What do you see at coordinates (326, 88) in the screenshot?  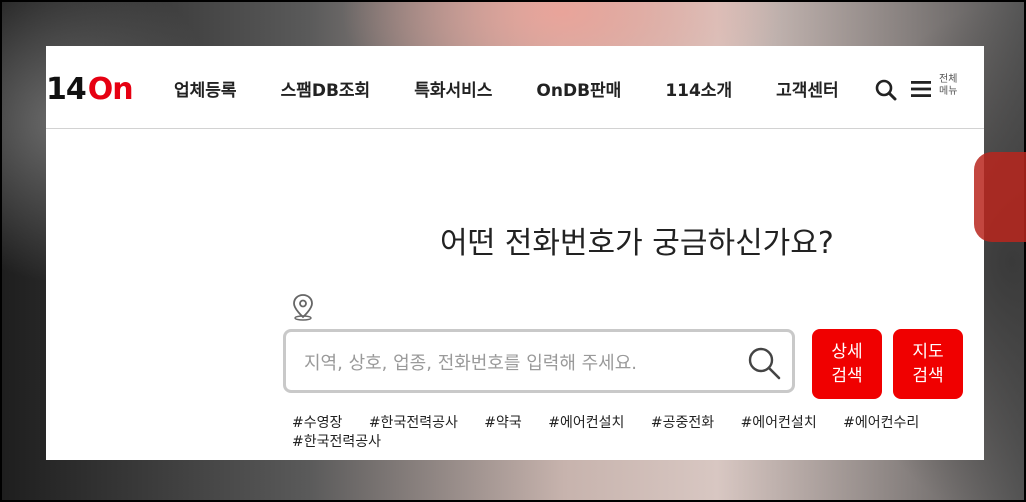 I see `nav-item-spam-db: 스팸DB조회` at bounding box center [326, 88].